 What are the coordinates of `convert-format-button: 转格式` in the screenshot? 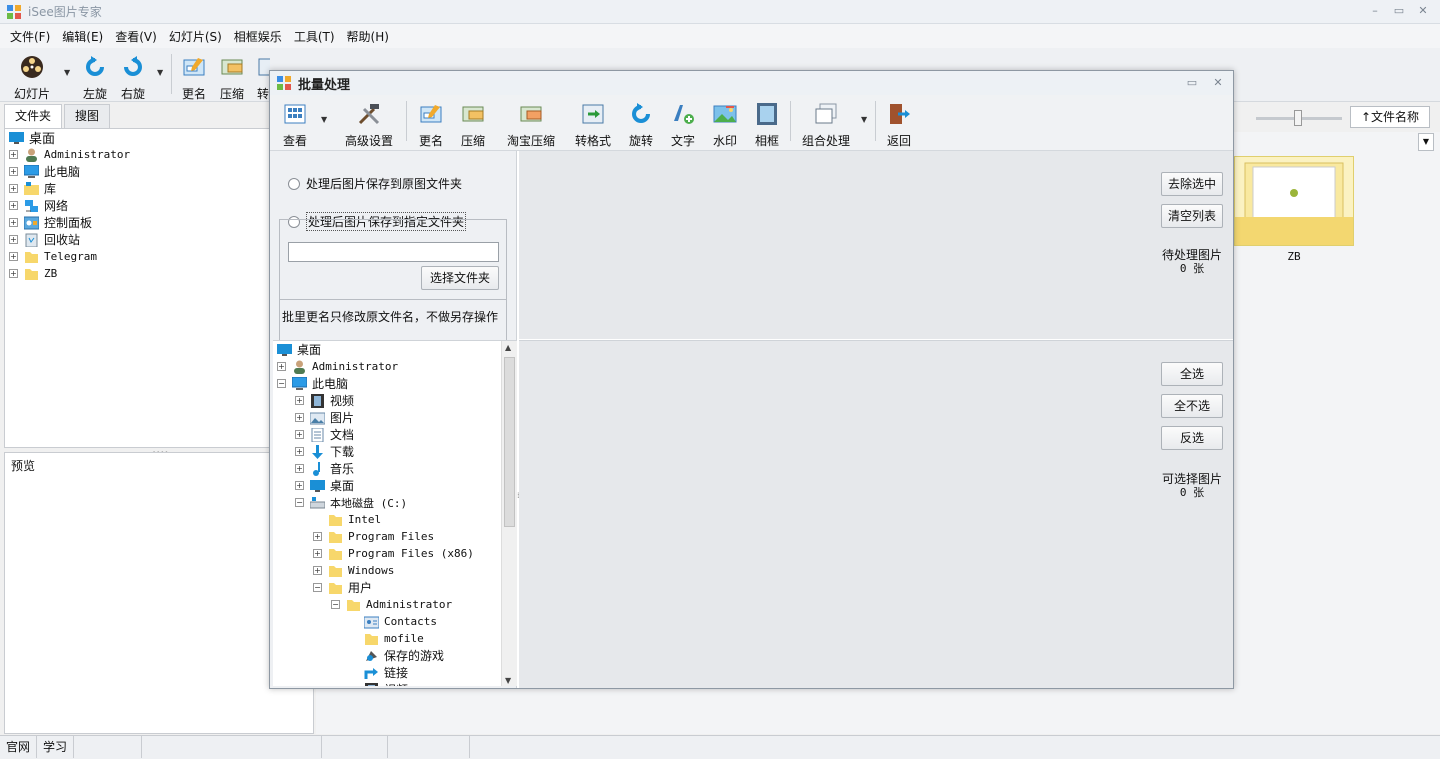 It's located at (593, 125).